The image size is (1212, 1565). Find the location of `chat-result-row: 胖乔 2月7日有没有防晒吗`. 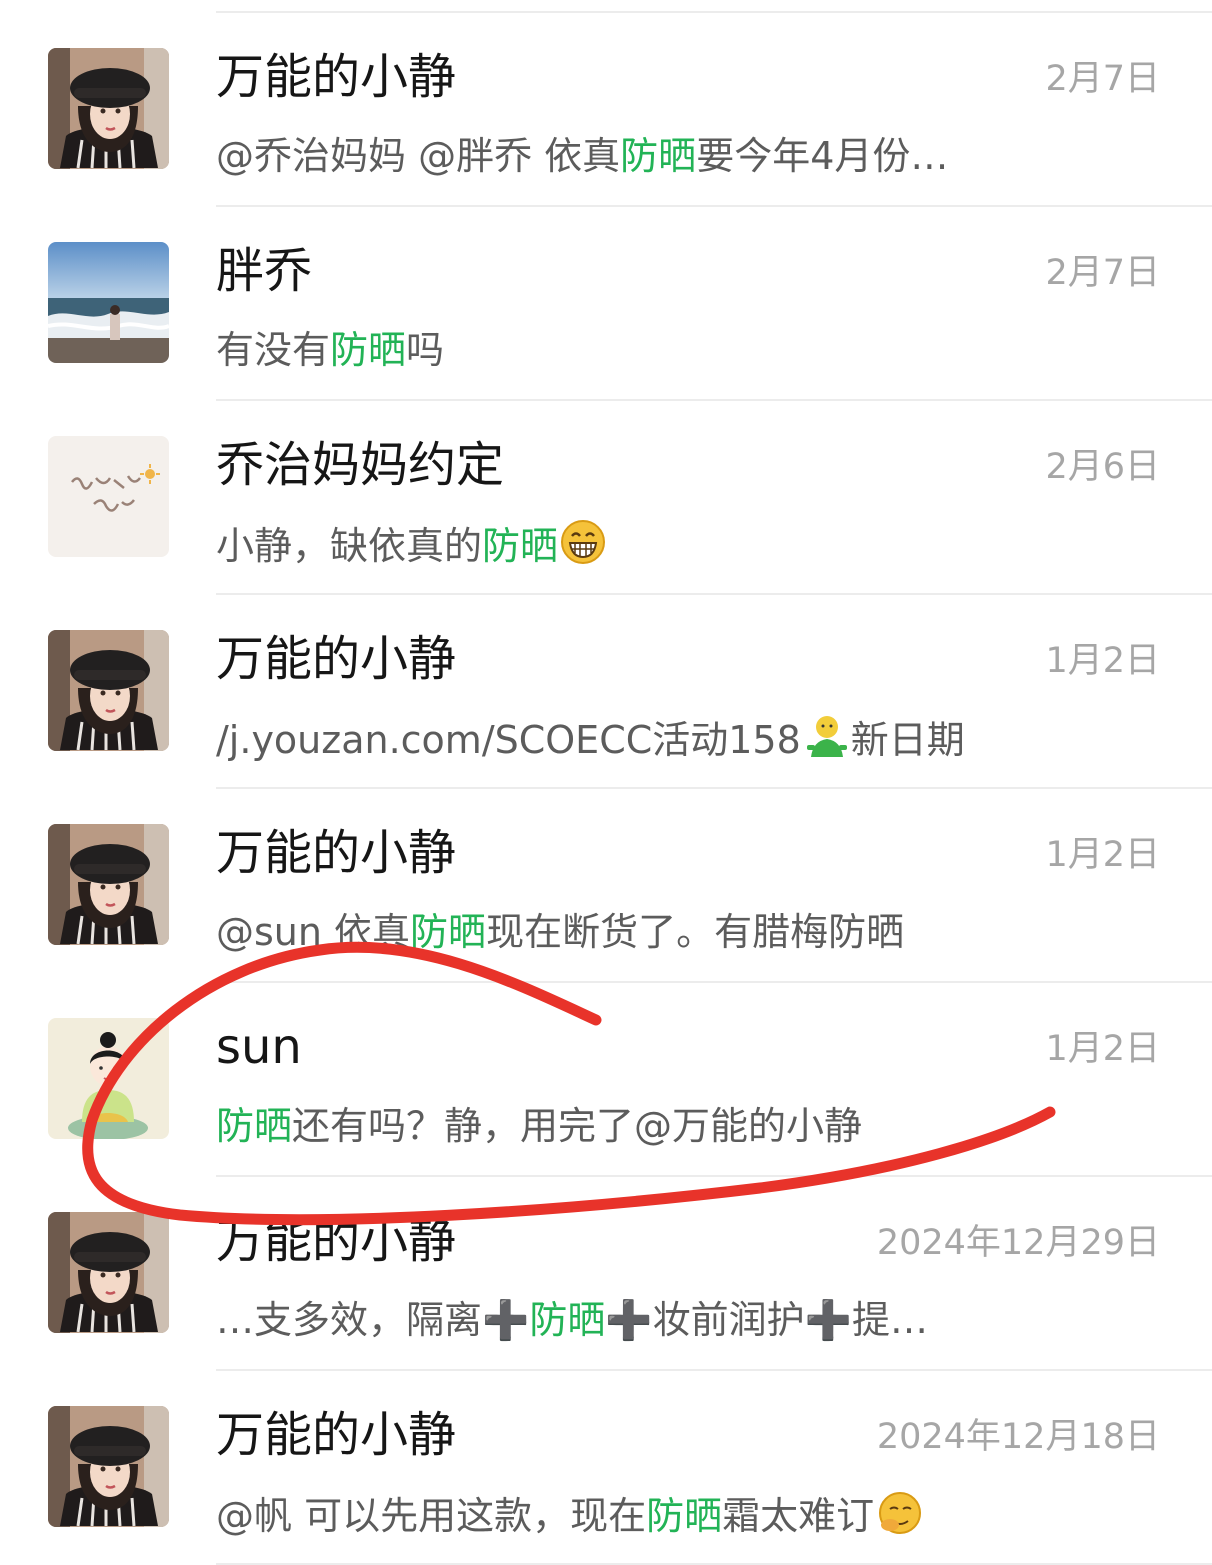

chat-result-row: 胖乔 2月7日有没有防晒吗 is located at coordinates (606, 304).